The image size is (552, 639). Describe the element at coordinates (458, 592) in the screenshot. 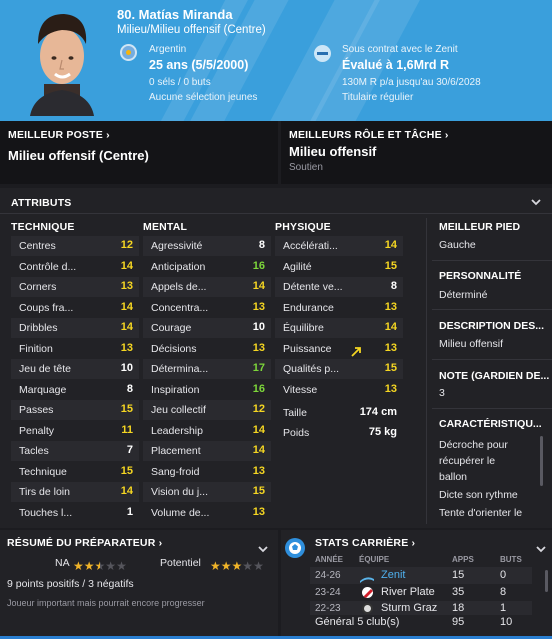

I see `career-apps: 35` at that location.